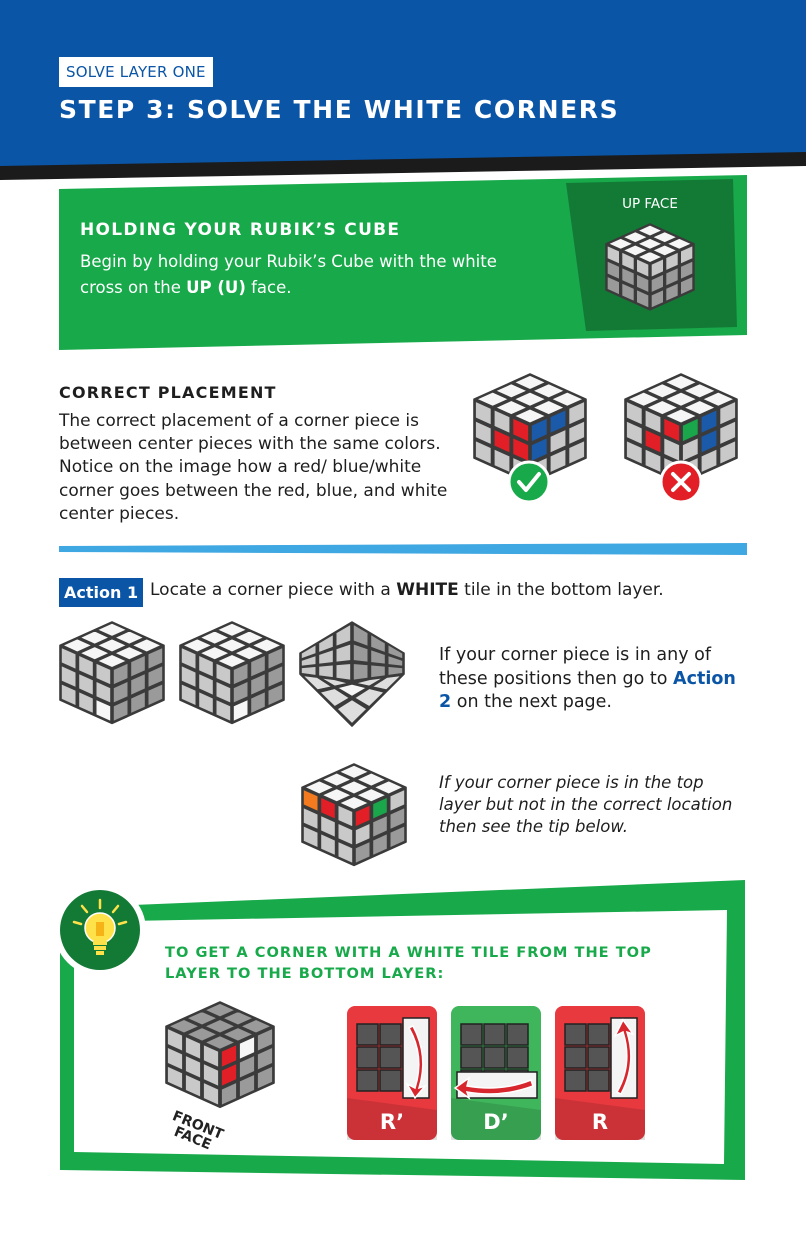 Image resolution: width=806 pixels, height=1256 pixels. I want to click on up-face-label: UP FACE, so click(650, 204).